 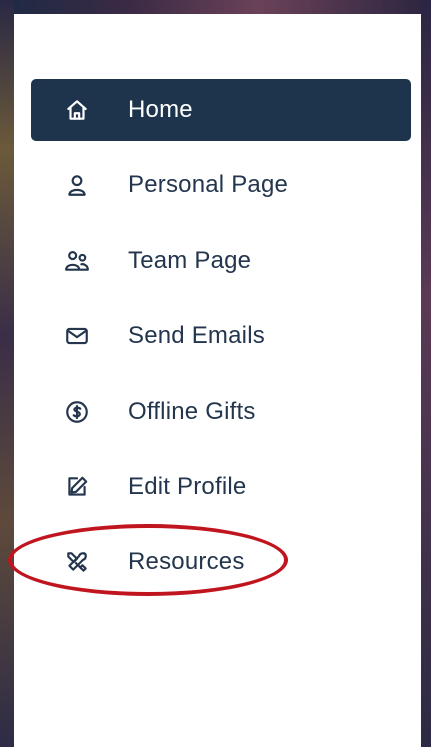 What do you see at coordinates (221, 110) in the screenshot?
I see `sidebar-item-home: Home` at bounding box center [221, 110].